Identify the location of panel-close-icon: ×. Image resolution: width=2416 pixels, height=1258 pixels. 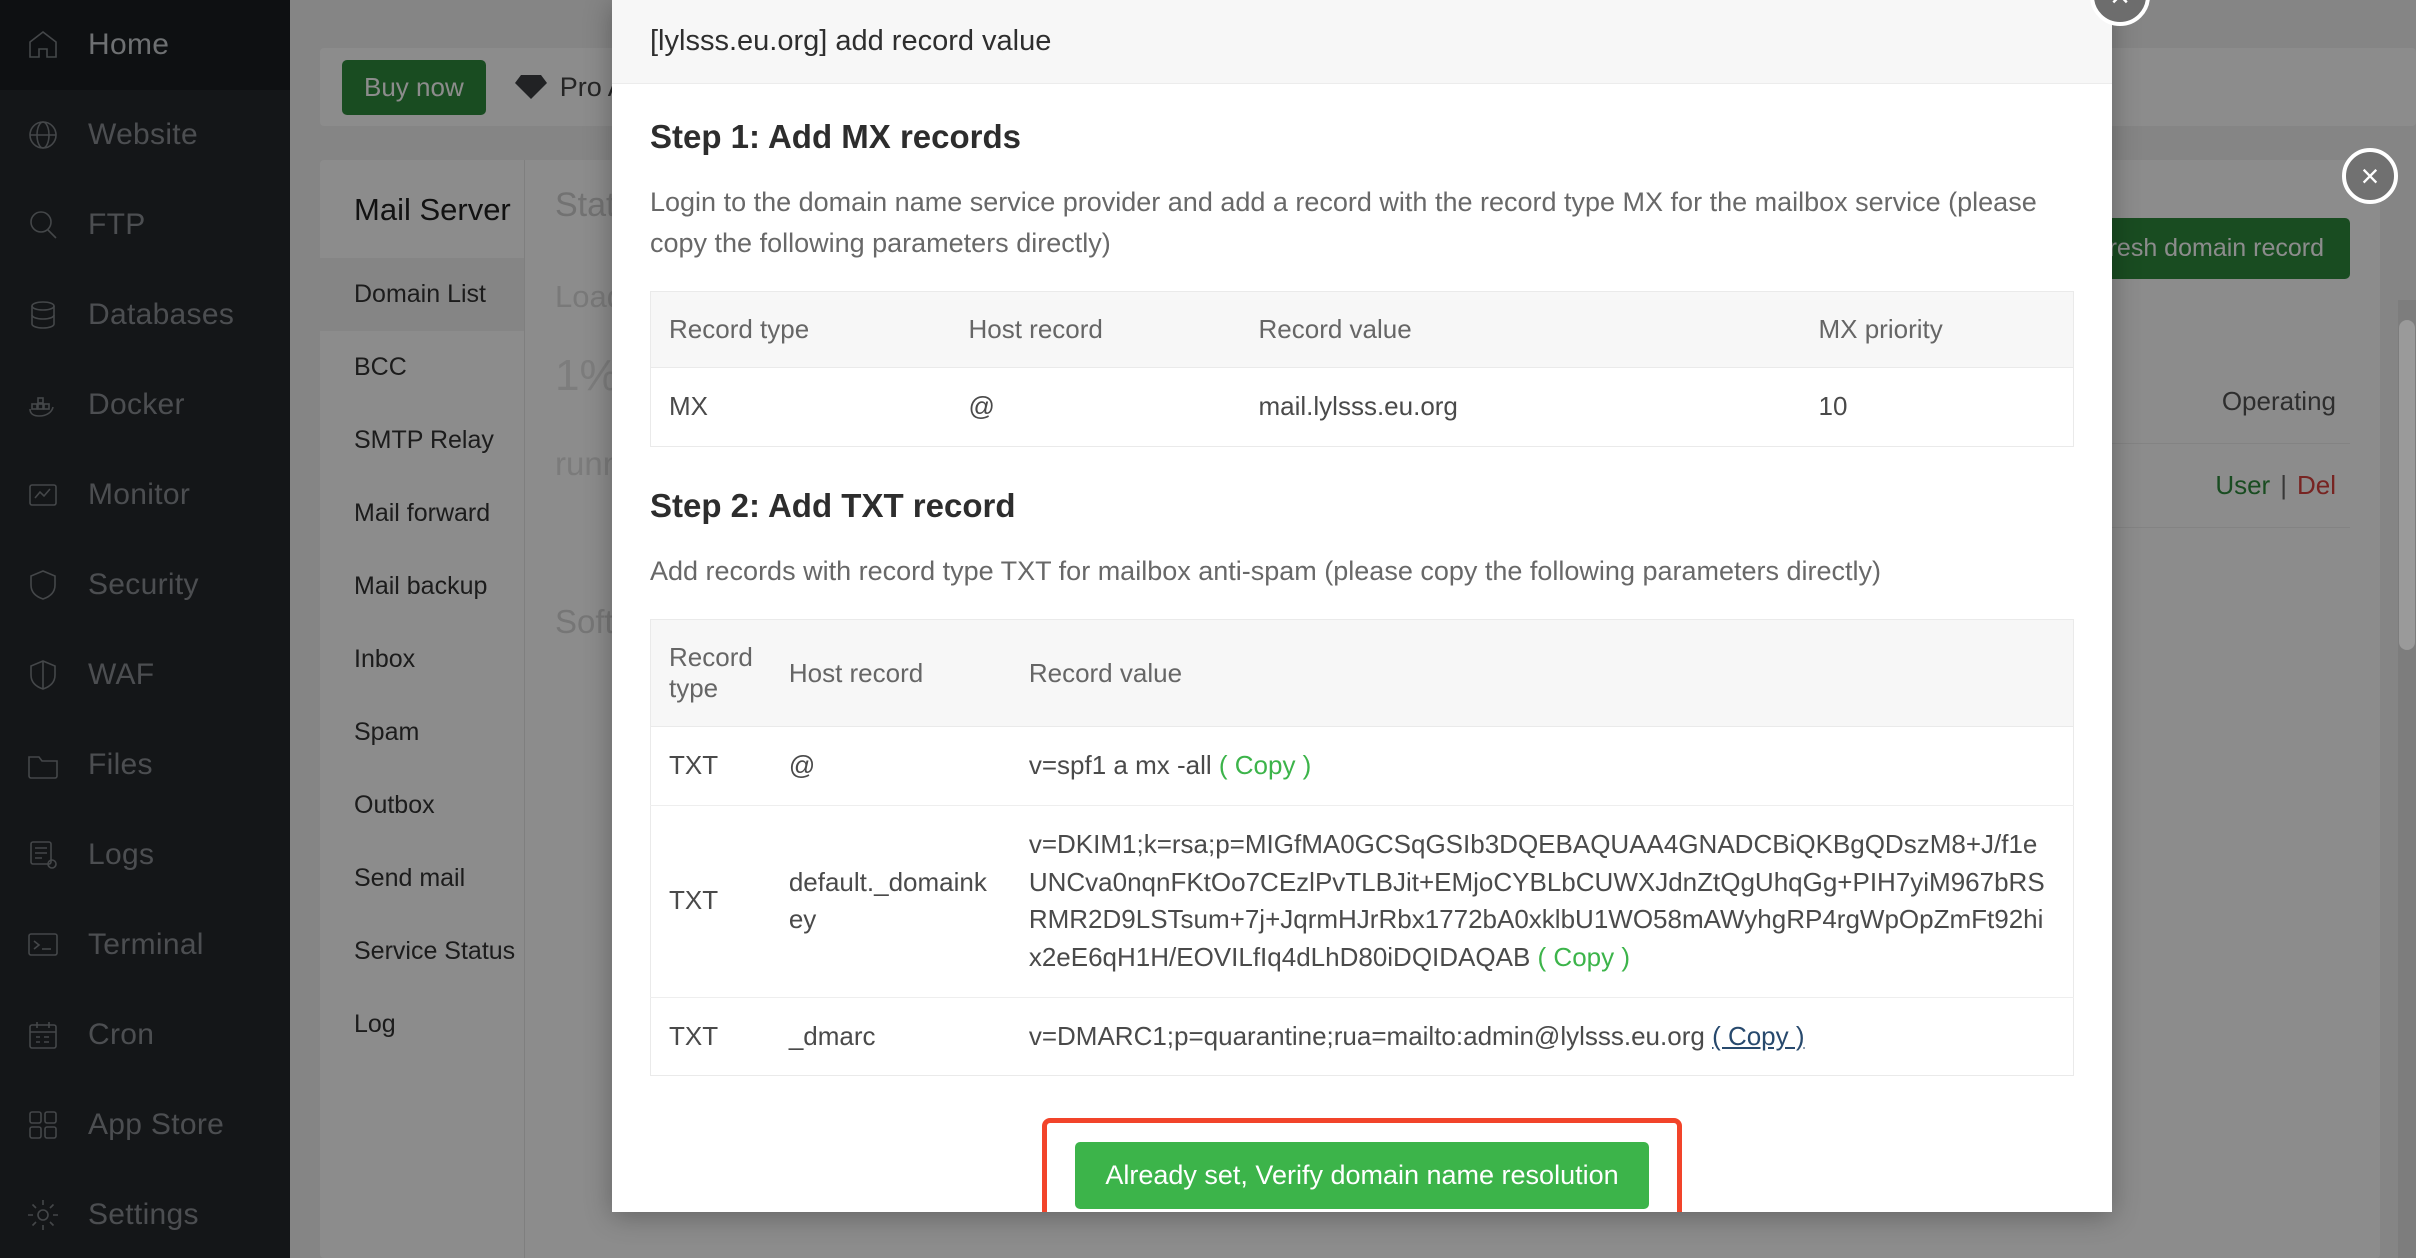
(2370, 176).